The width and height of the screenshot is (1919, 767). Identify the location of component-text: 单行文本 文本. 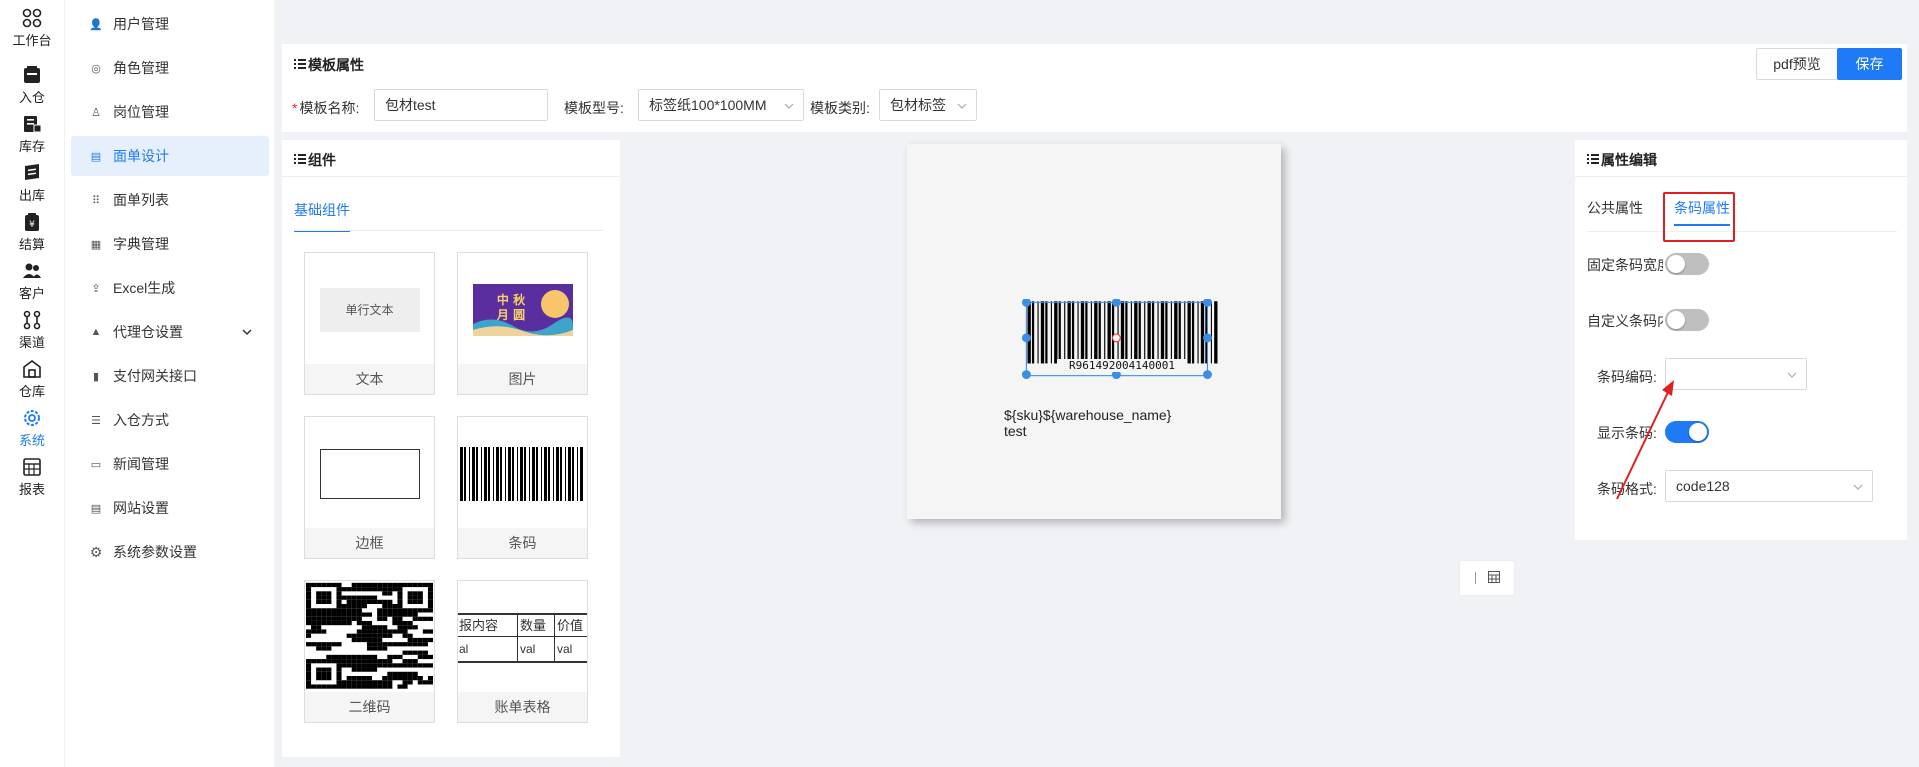
(369, 323).